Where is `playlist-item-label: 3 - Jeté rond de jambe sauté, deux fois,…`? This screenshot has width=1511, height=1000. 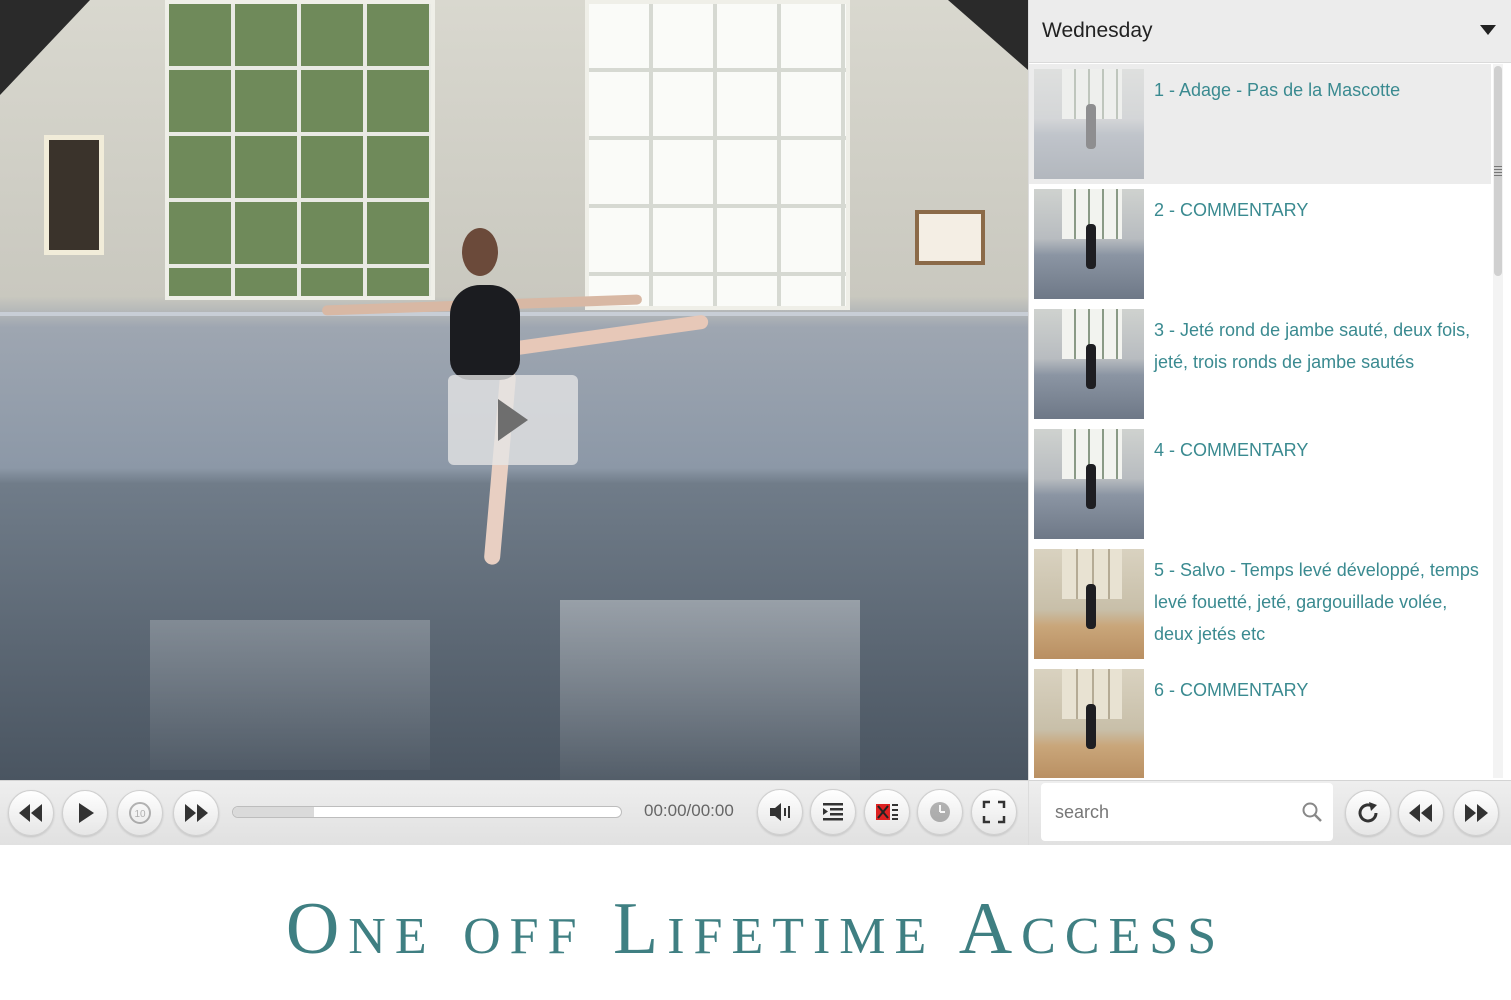 playlist-item-label: 3 - Jeté rond de jambe sauté, deux fois,… is located at coordinates (1312, 346).